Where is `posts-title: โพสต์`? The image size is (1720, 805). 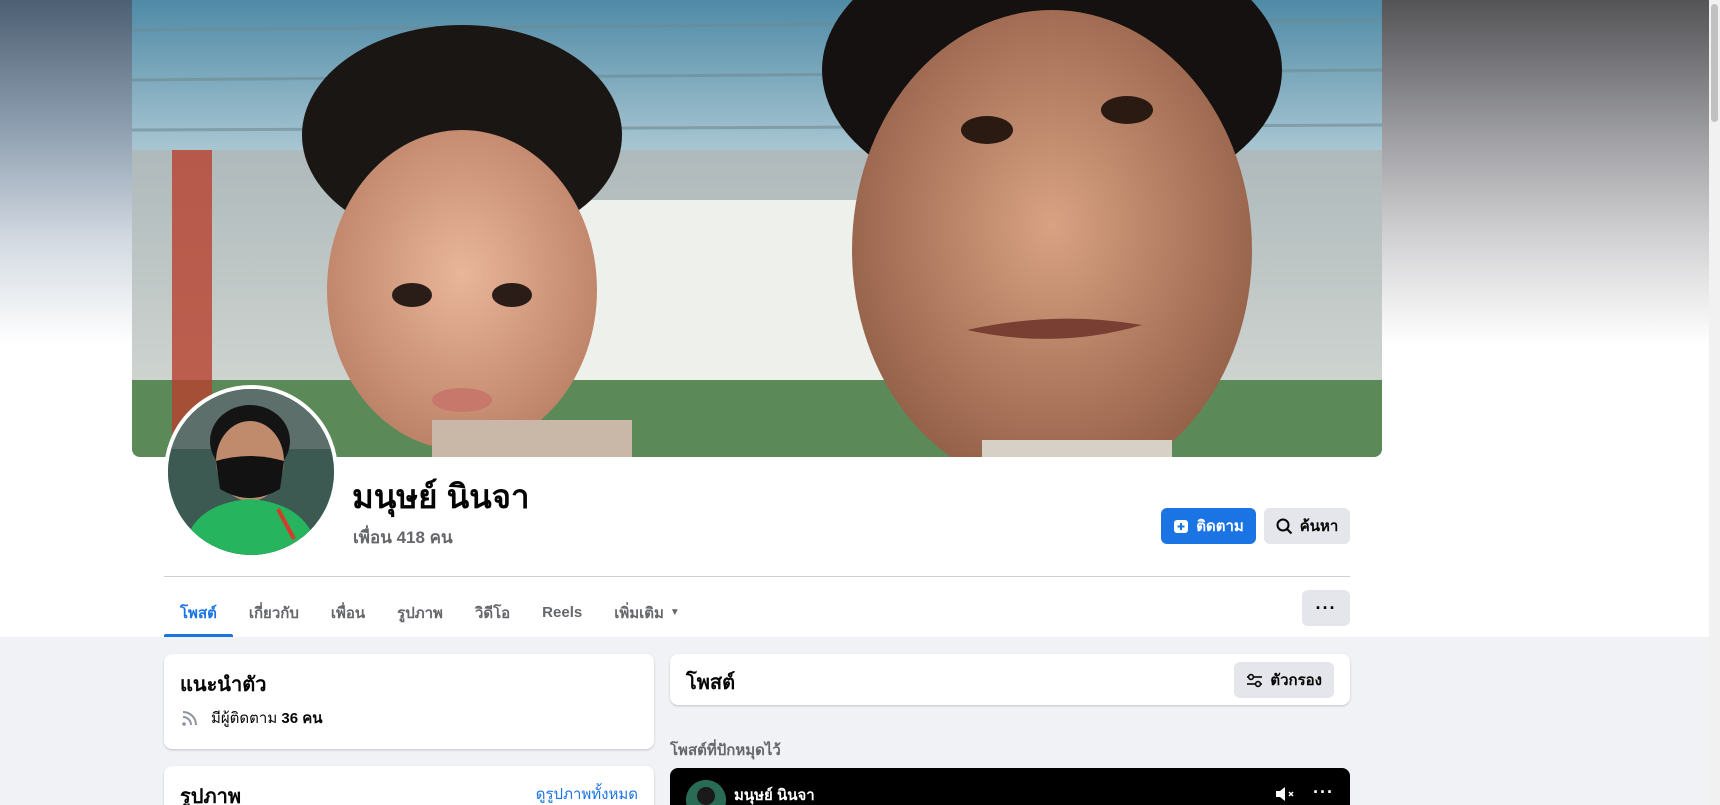 posts-title: โพสต์ is located at coordinates (711, 683).